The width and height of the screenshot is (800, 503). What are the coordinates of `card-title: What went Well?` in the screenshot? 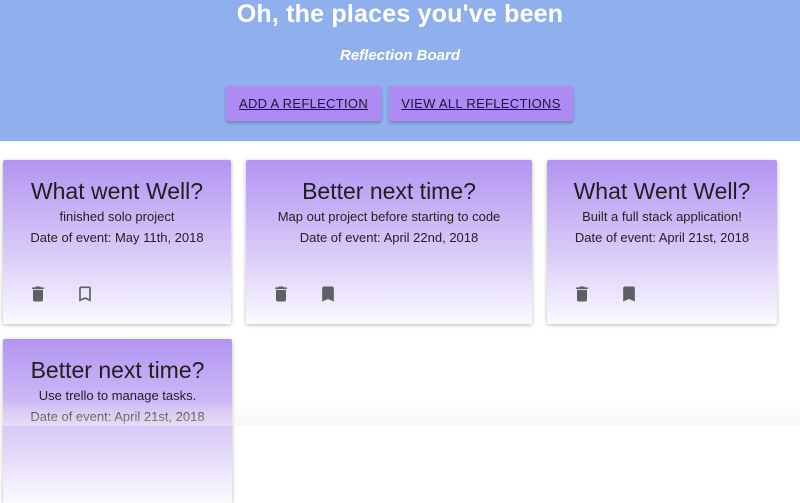 It's located at (117, 191).